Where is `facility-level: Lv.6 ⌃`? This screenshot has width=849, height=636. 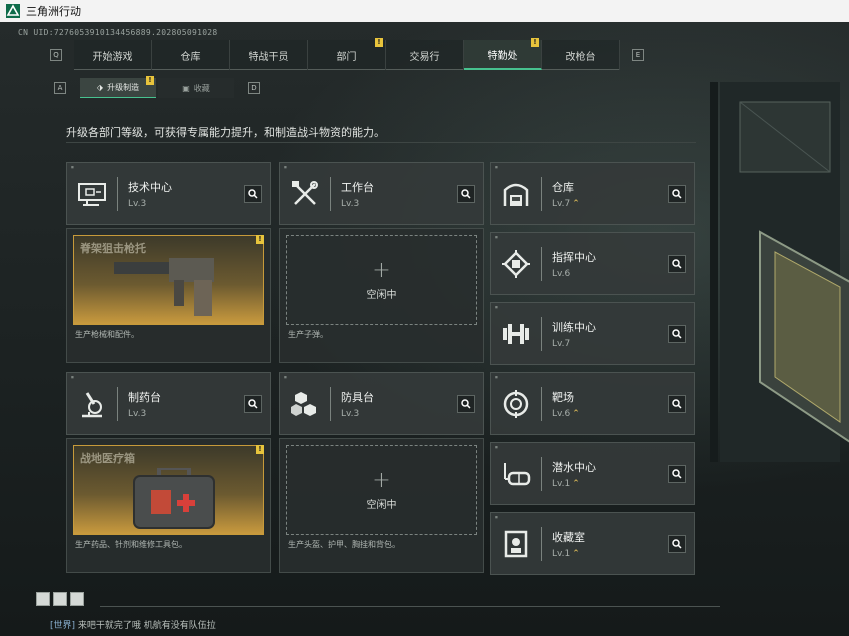 facility-level: Lv.6 ⌃ is located at coordinates (566, 414).